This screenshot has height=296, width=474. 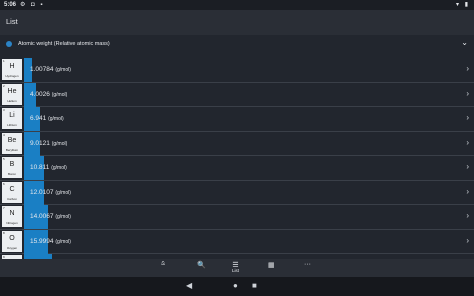 I want to click on element-symbol: H, so click(x=12, y=66).